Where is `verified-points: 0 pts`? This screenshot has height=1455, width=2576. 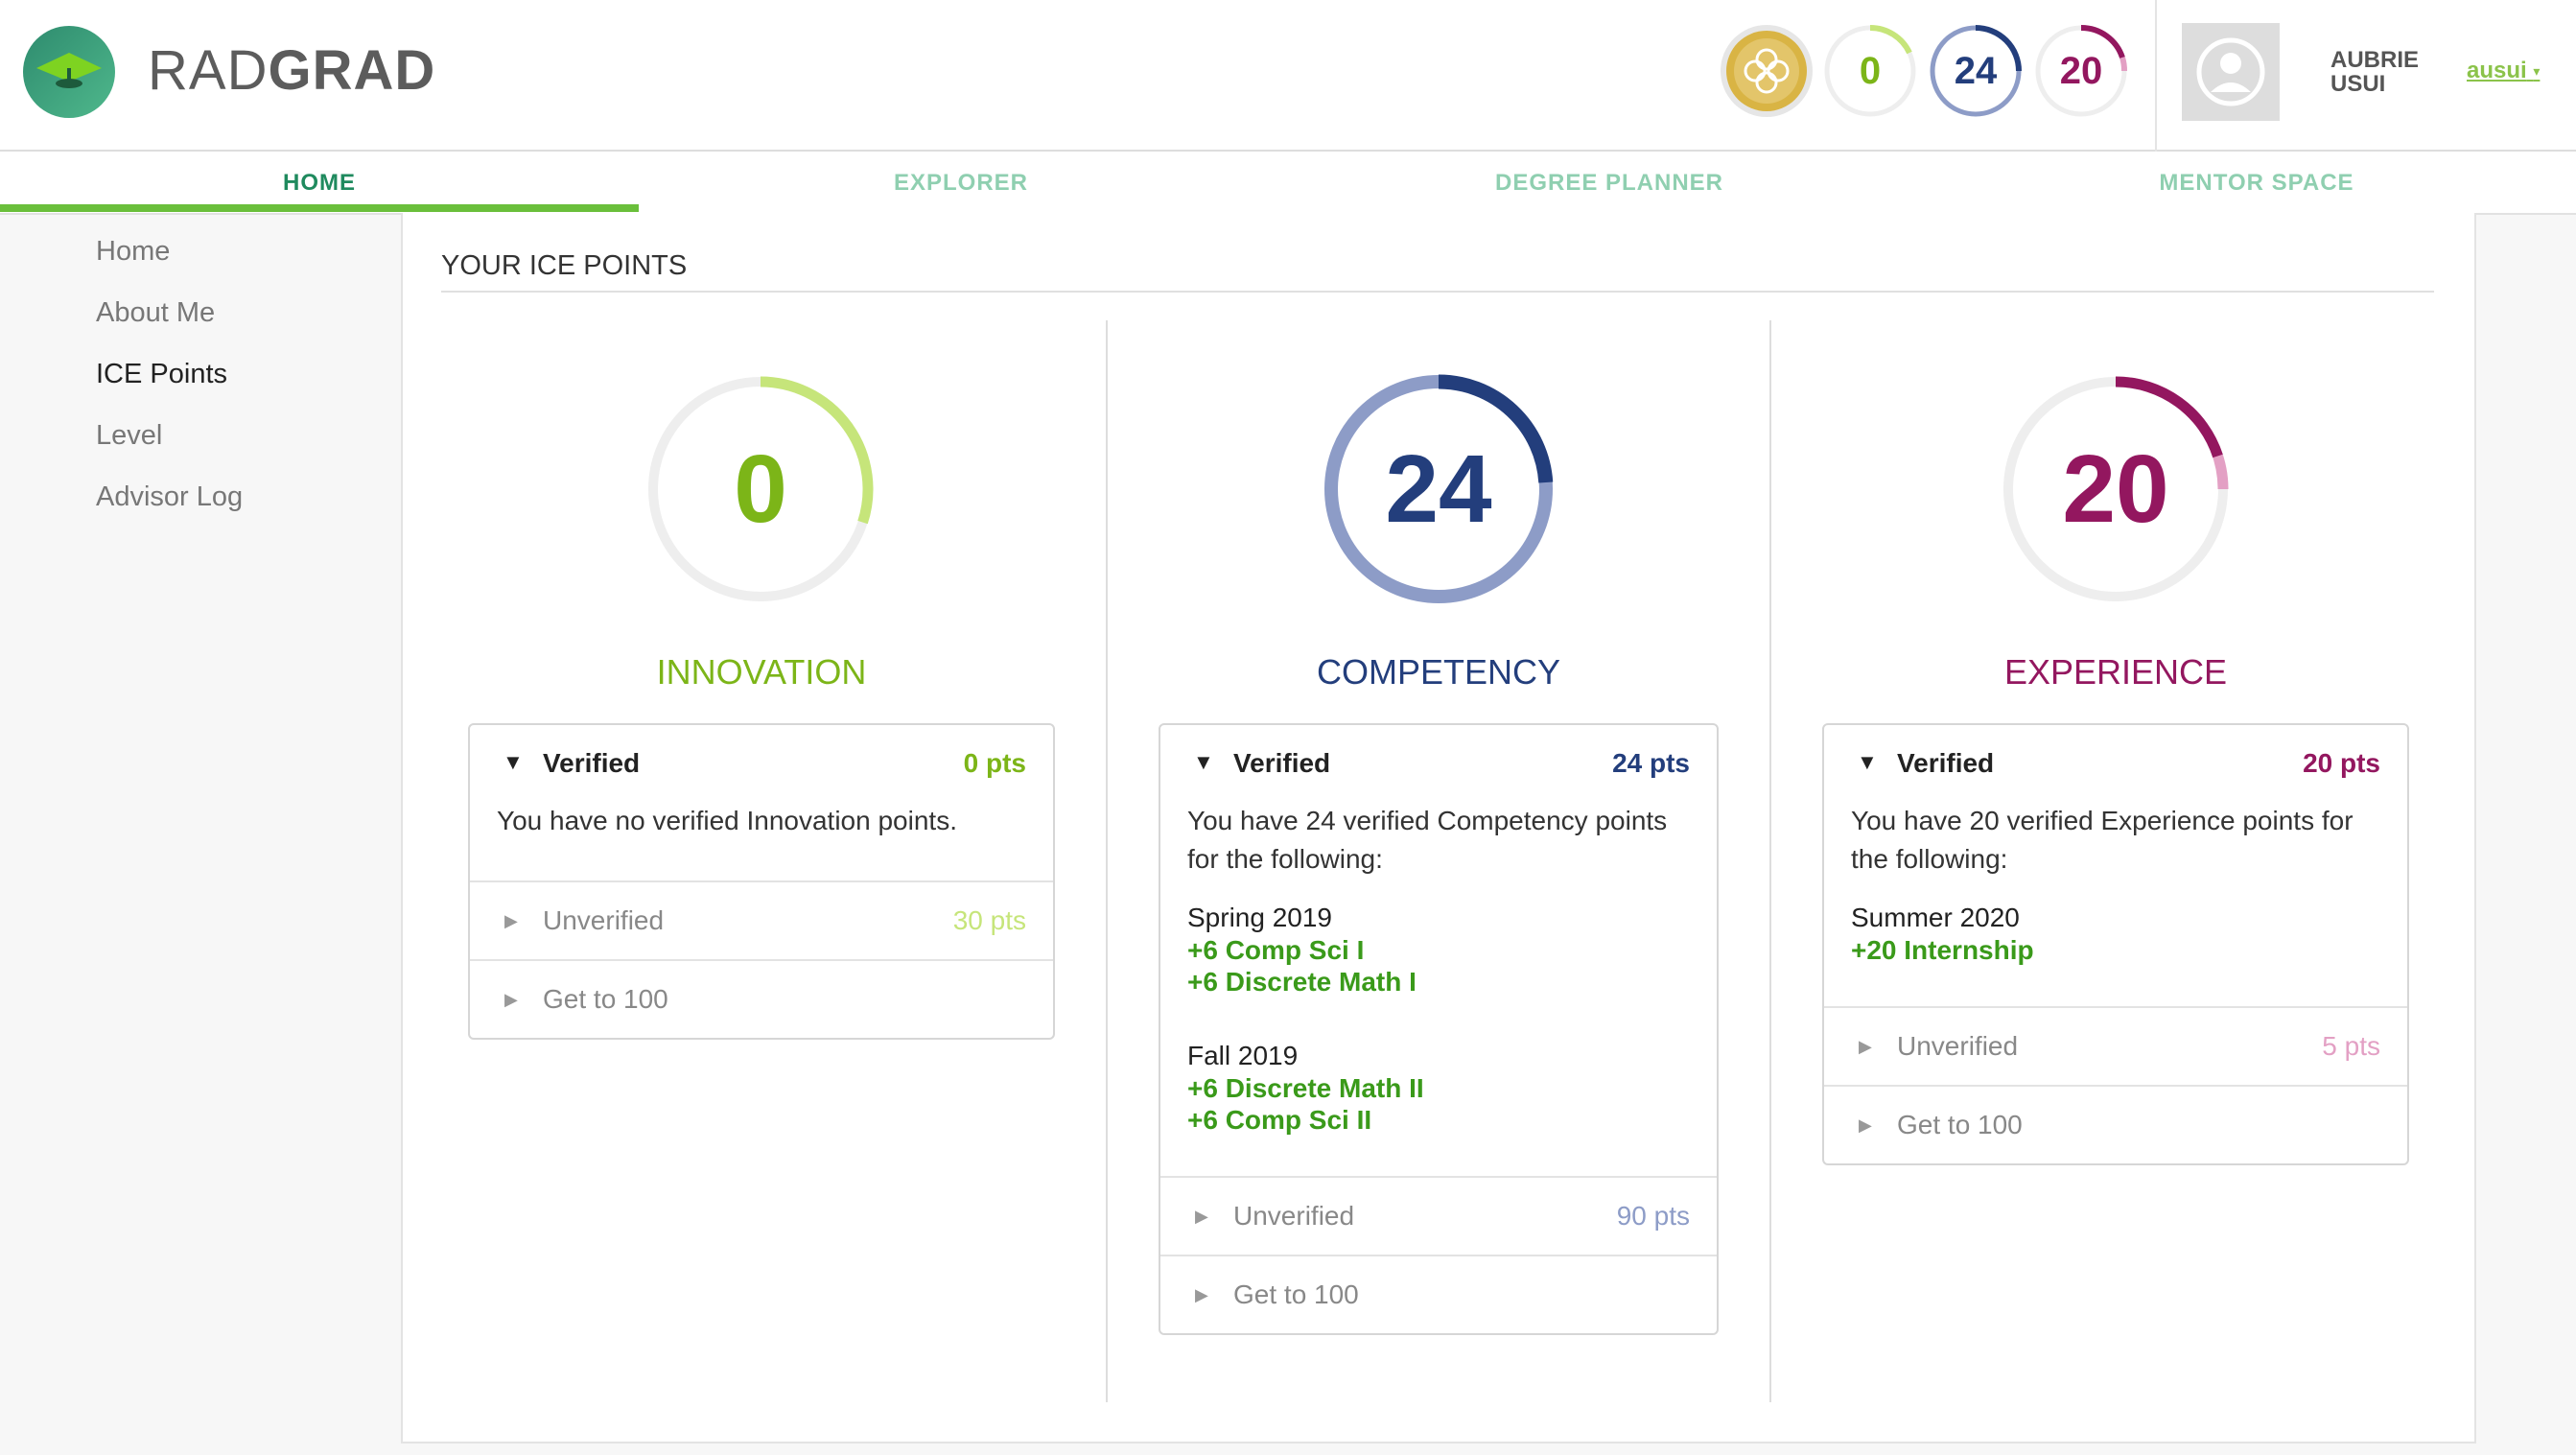
verified-points: 0 pts is located at coordinates (994, 763).